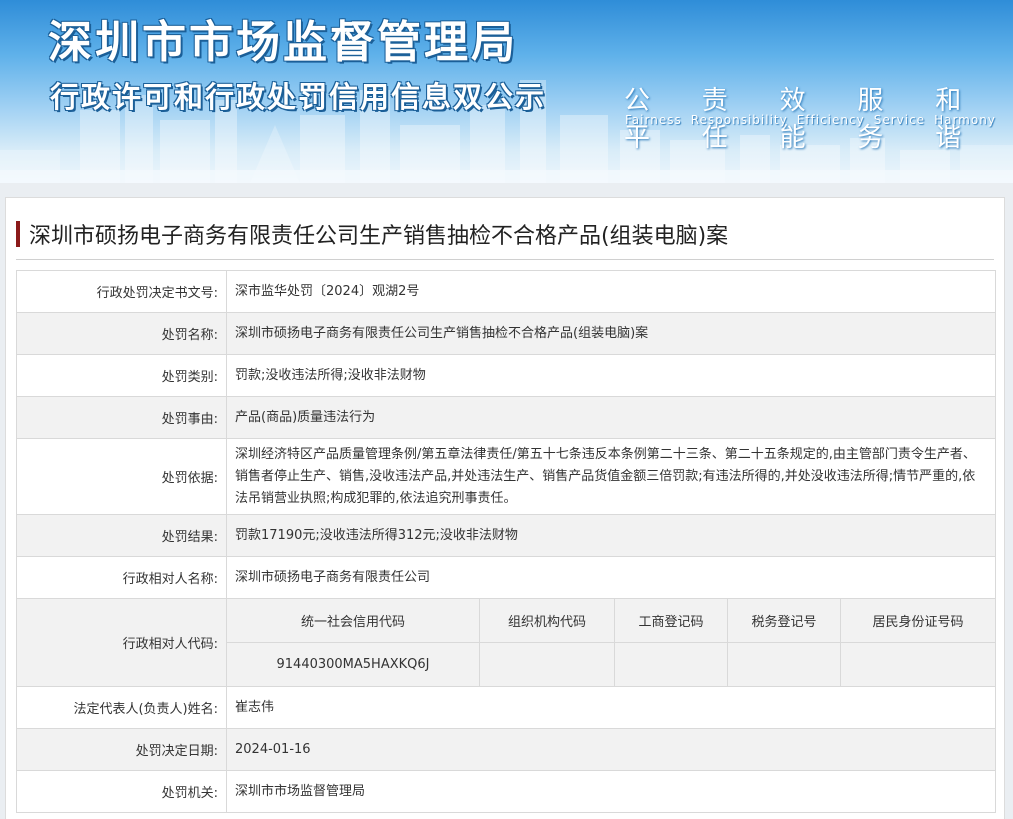  I want to click on party-code-value-row: 91440300MA5HAXKQ6J, so click(611, 664).